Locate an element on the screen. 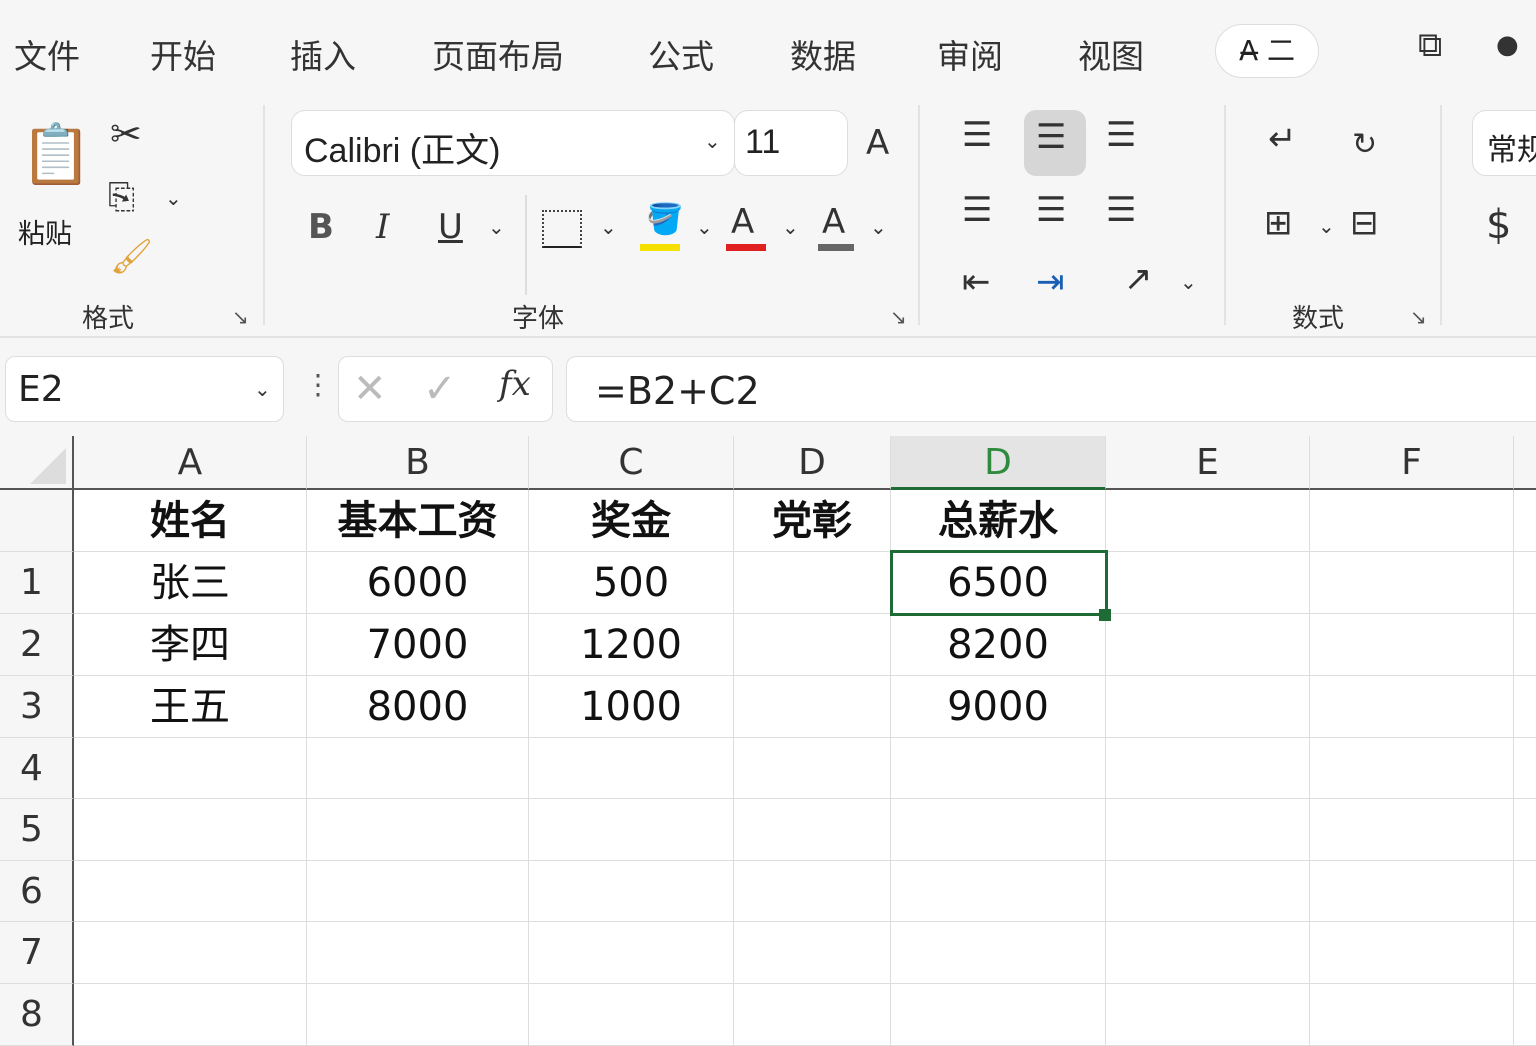 Image resolution: width=1536 pixels, height=1046 pixels. font-color-button: A is located at coordinates (742, 222).